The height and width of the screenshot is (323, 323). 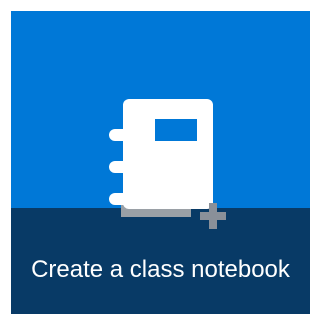 What do you see at coordinates (160, 269) in the screenshot?
I see `tile-label: Create a class notebook` at bounding box center [160, 269].